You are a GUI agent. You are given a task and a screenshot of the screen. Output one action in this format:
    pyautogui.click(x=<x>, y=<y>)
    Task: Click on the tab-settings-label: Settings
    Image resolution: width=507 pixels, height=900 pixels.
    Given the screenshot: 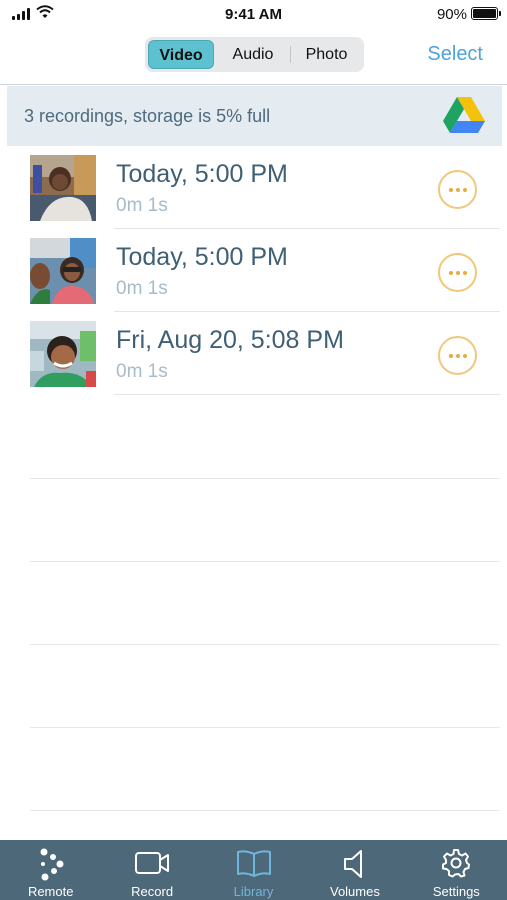 What is the action you would take?
    pyautogui.click(x=456, y=891)
    